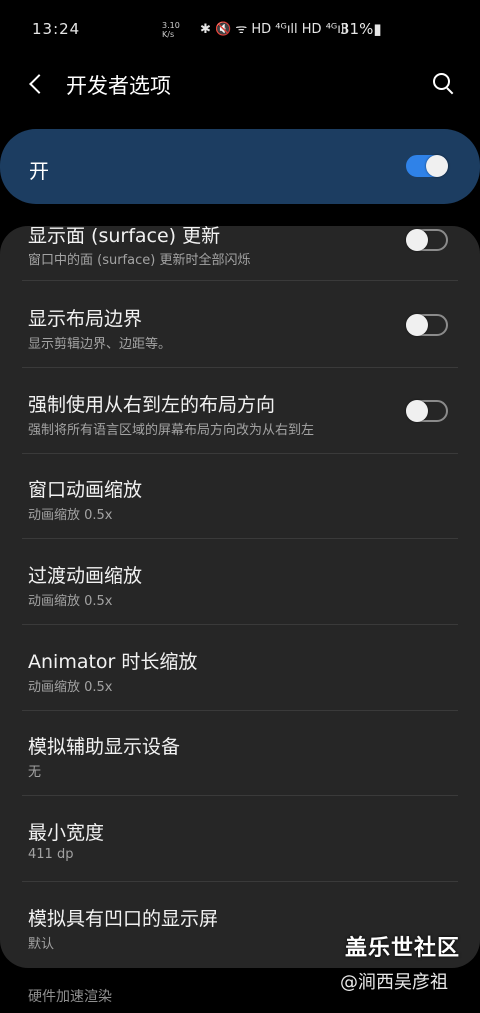 The image size is (480, 1013). I want to click on setting-subtitle: 无, so click(35, 772).